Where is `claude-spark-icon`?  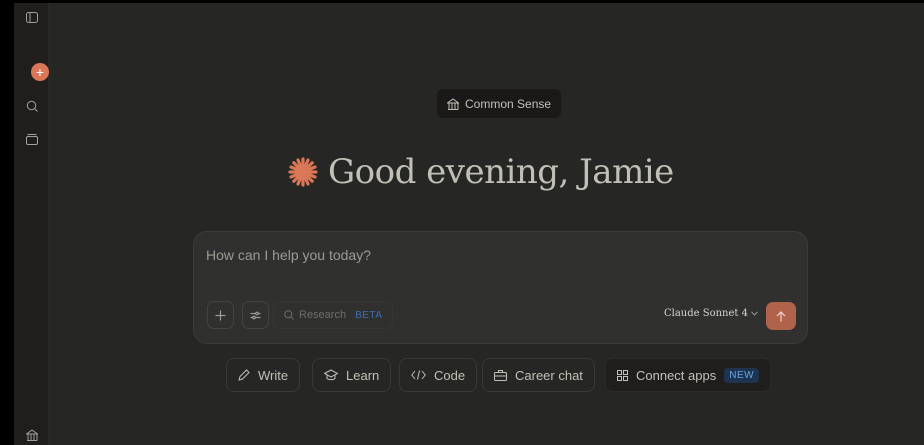 claude-spark-icon is located at coordinates (303, 172).